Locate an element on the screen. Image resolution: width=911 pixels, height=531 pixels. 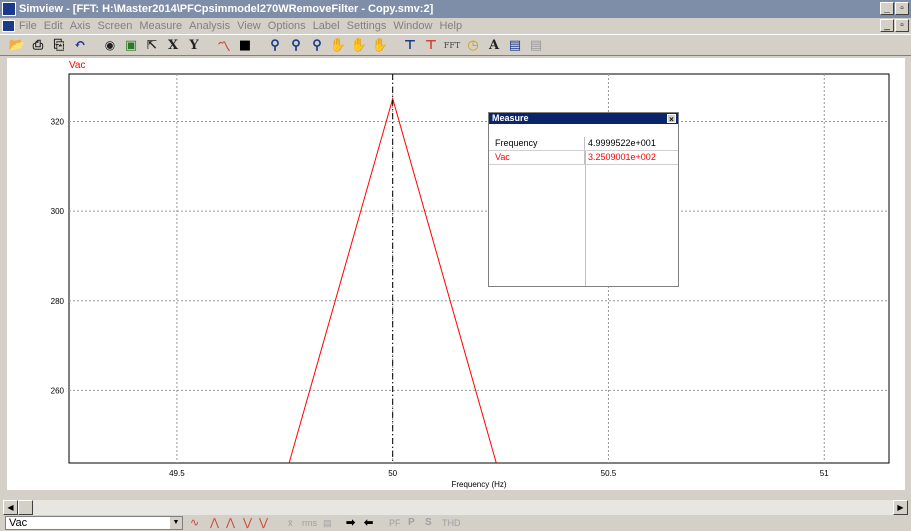
legend-vac: Vac is located at coordinates (77, 65).